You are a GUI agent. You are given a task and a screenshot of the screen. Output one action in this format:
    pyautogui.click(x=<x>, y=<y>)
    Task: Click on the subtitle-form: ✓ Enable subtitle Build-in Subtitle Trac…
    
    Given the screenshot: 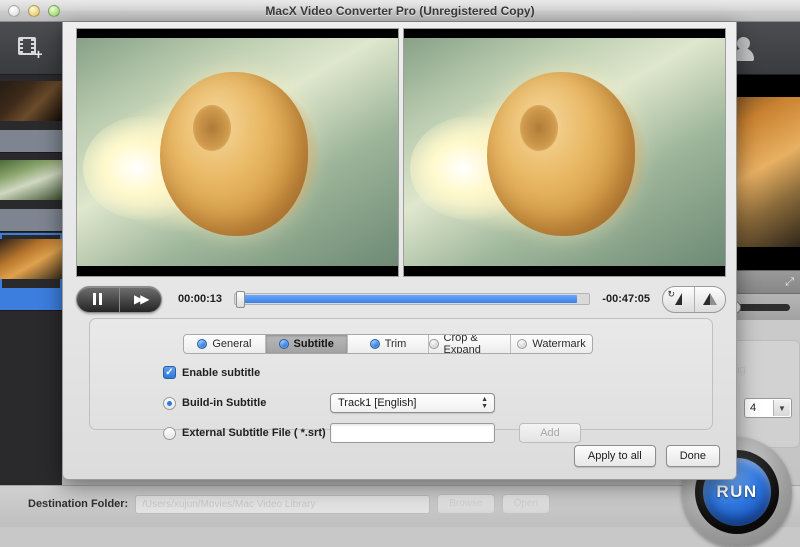 What is the action you would take?
    pyautogui.click(x=423, y=409)
    